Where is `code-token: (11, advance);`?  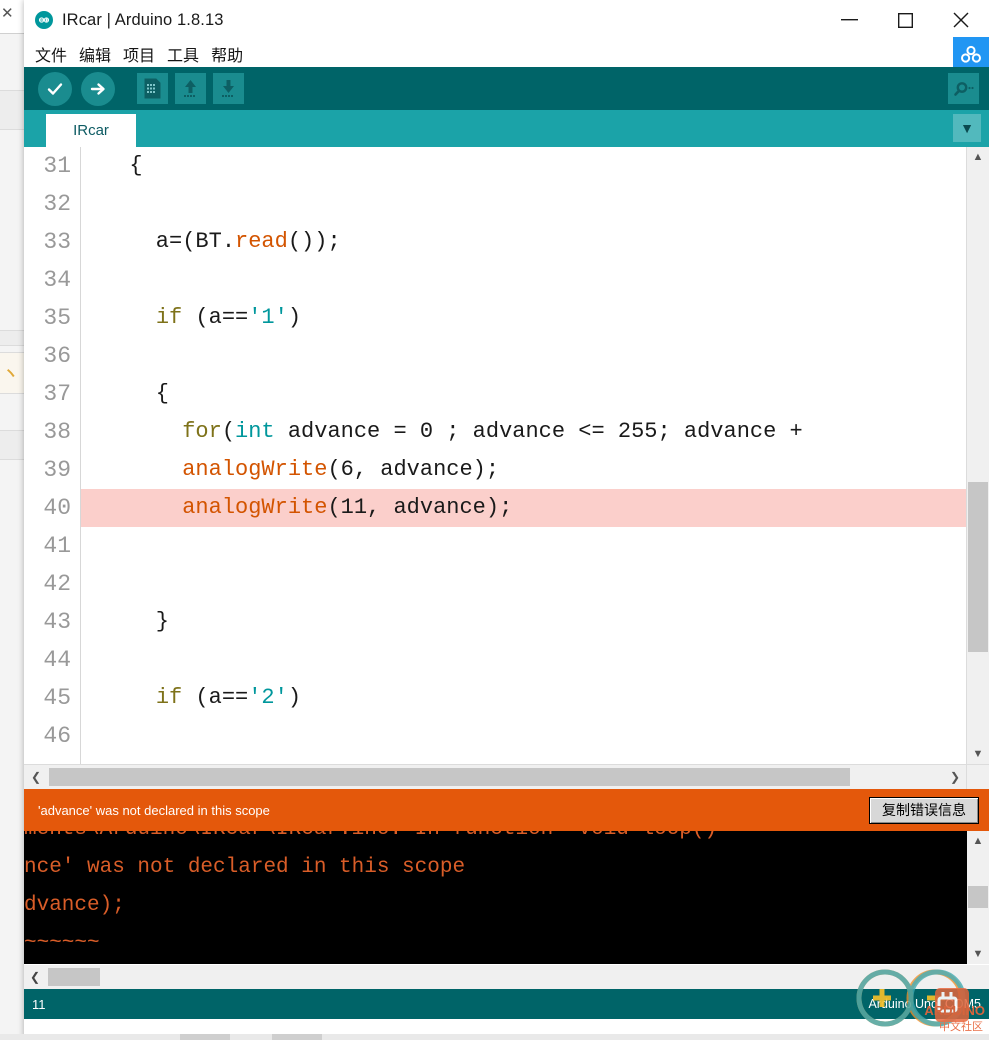 code-token: (11, advance); is located at coordinates (420, 507).